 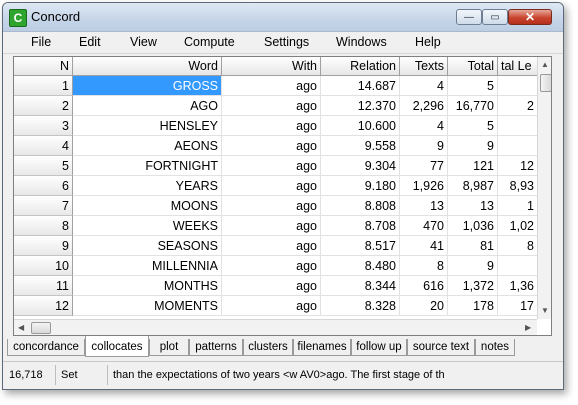 What do you see at coordinates (473, 146) in the screenshot?
I see `cell-total: 9` at bounding box center [473, 146].